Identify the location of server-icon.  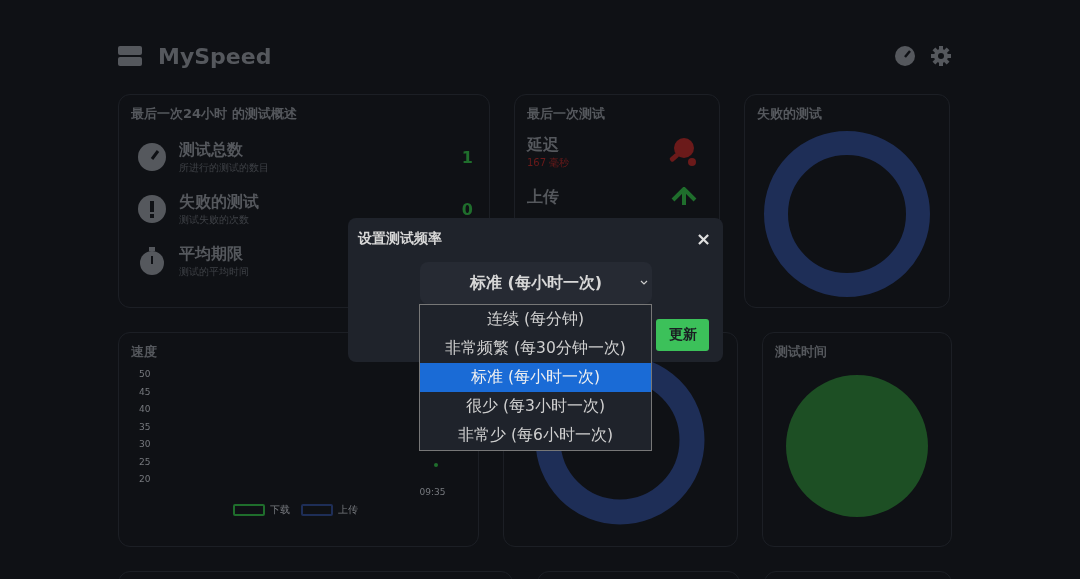
(130, 56).